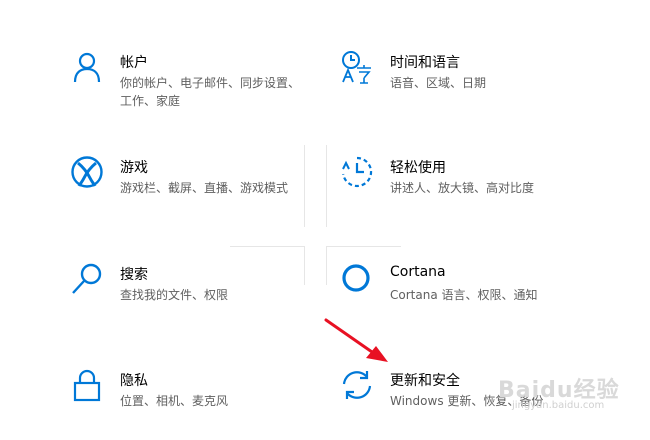 The image size is (650, 440). I want to click on lock-icon, so click(87, 385).